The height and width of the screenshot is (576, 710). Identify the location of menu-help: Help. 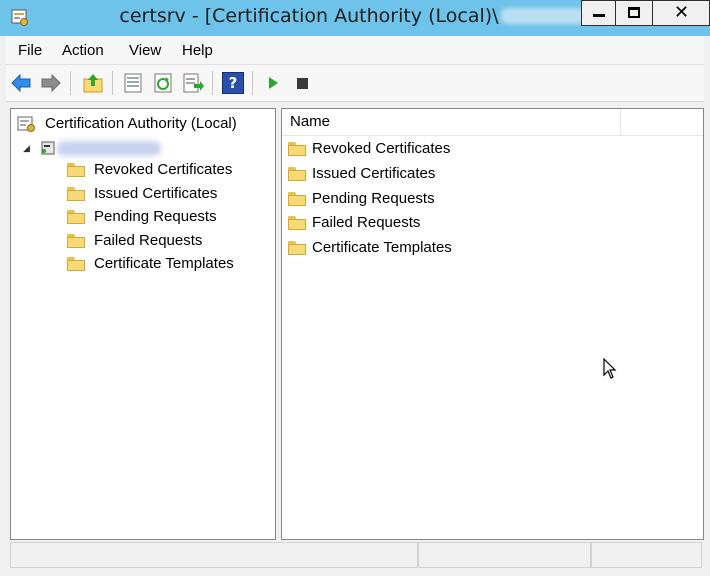
(197, 50).